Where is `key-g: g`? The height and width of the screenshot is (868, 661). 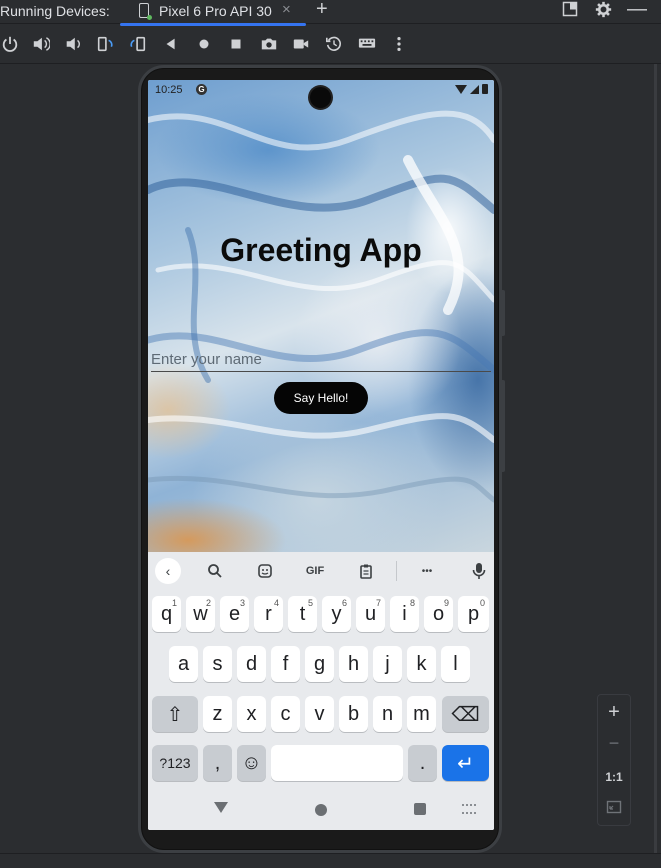
key-g: g is located at coordinates (319, 664).